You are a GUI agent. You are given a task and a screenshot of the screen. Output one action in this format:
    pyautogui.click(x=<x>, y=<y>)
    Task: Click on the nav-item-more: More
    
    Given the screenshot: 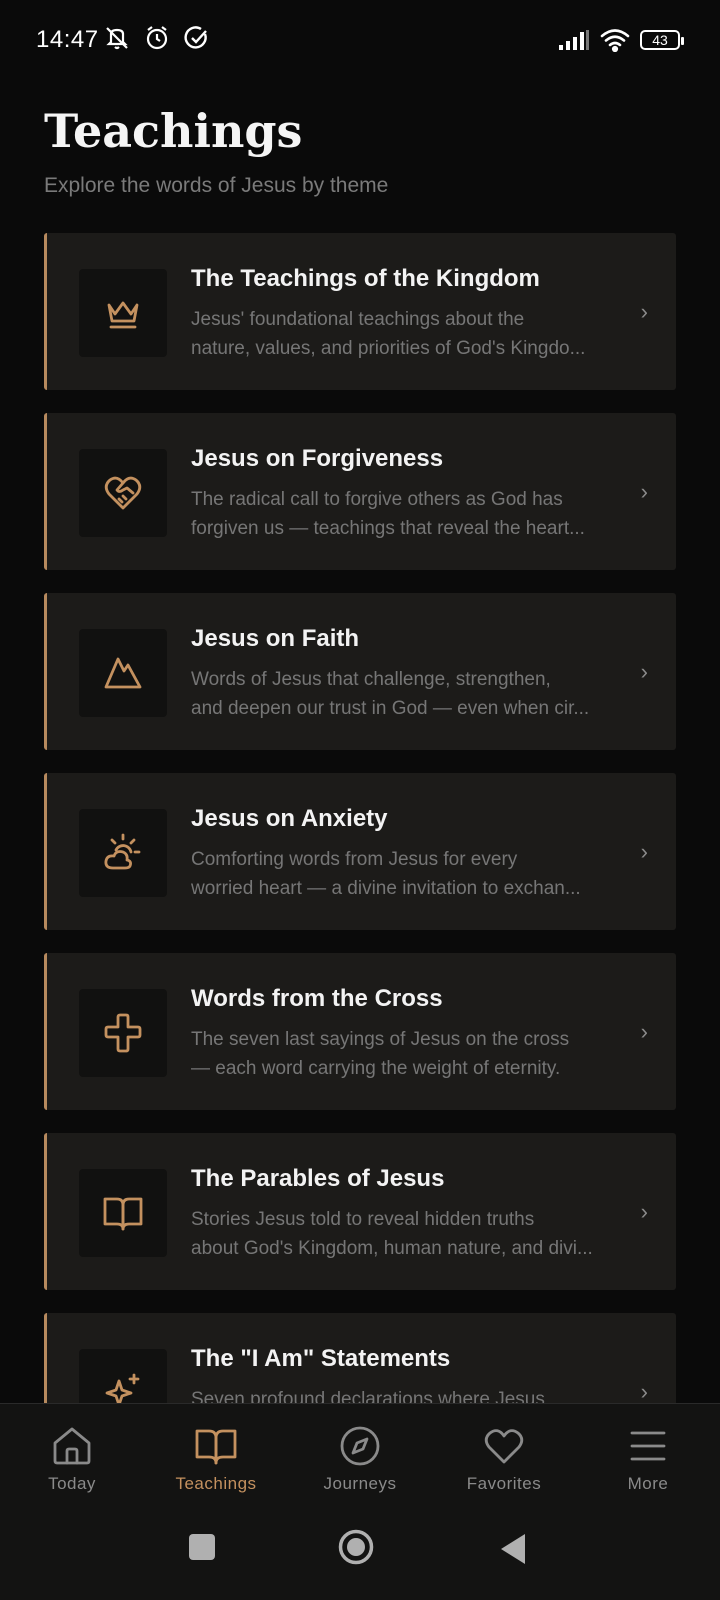 What is the action you would take?
    pyautogui.click(x=648, y=1455)
    